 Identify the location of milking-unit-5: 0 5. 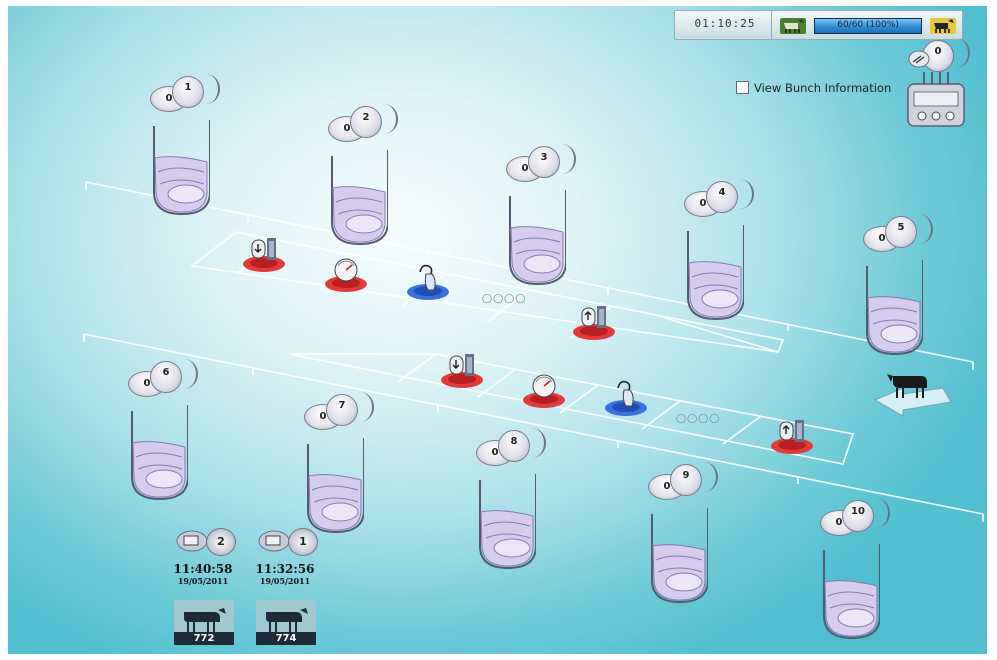
(898, 285).